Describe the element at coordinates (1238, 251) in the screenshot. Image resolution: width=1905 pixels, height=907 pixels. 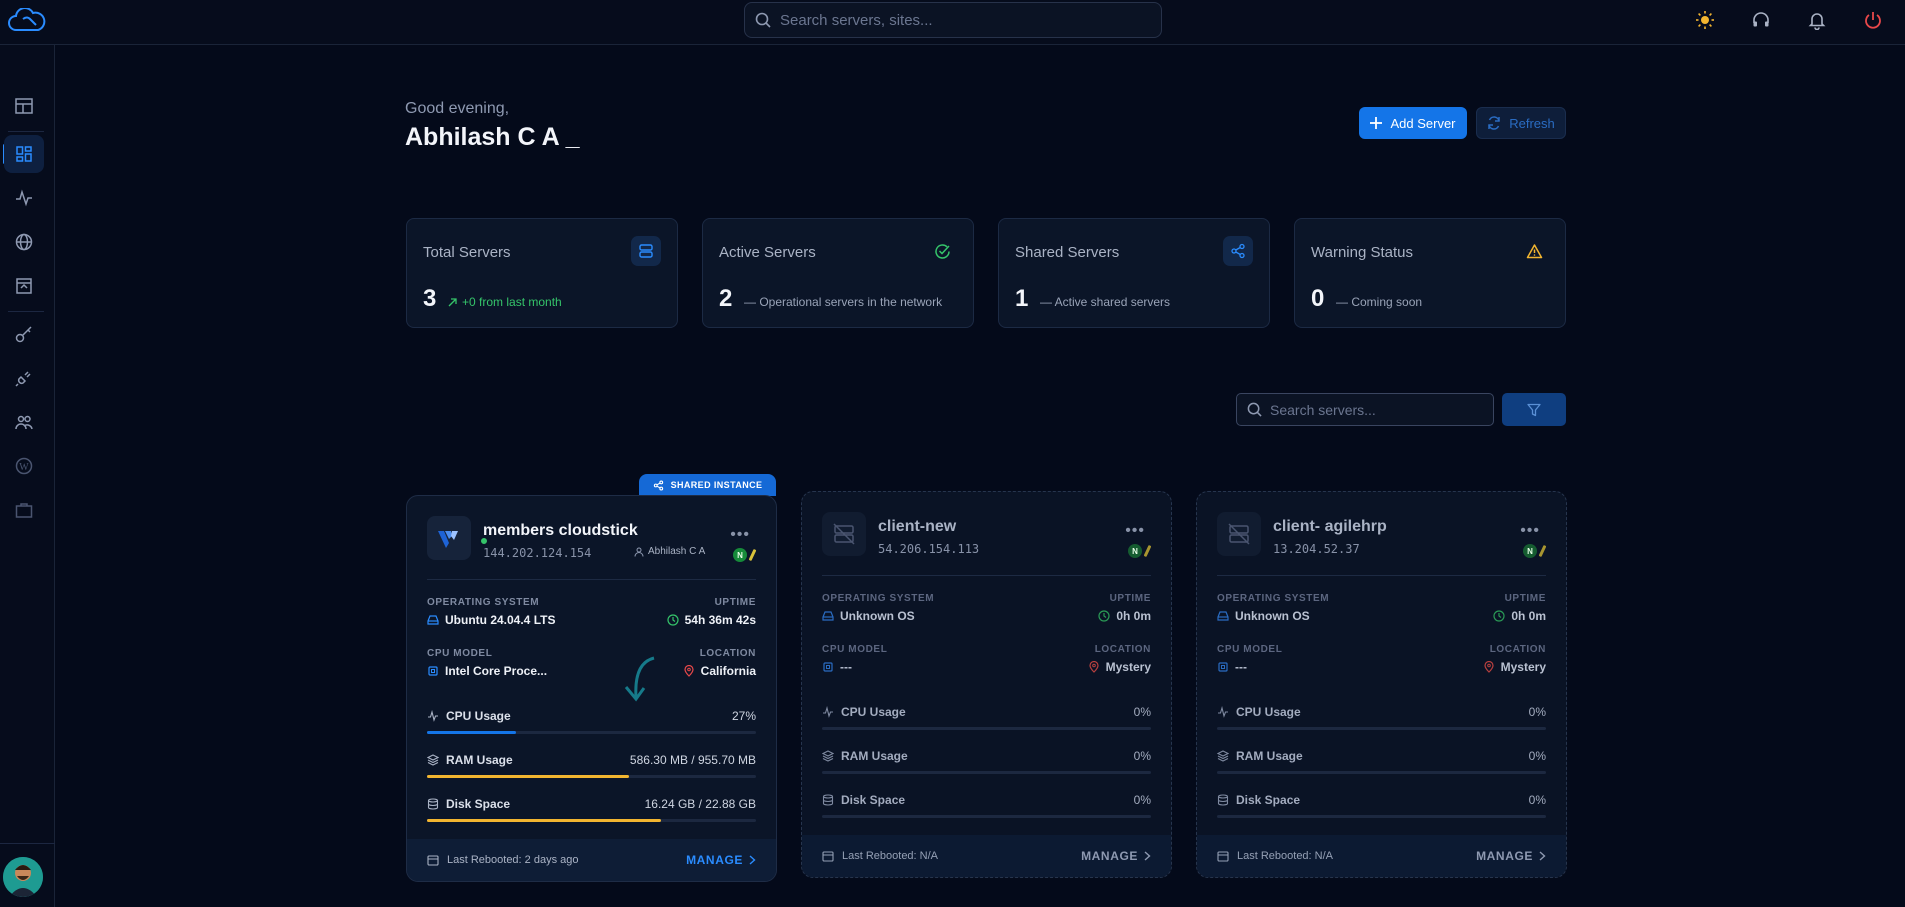
I see `share-icon` at that location.